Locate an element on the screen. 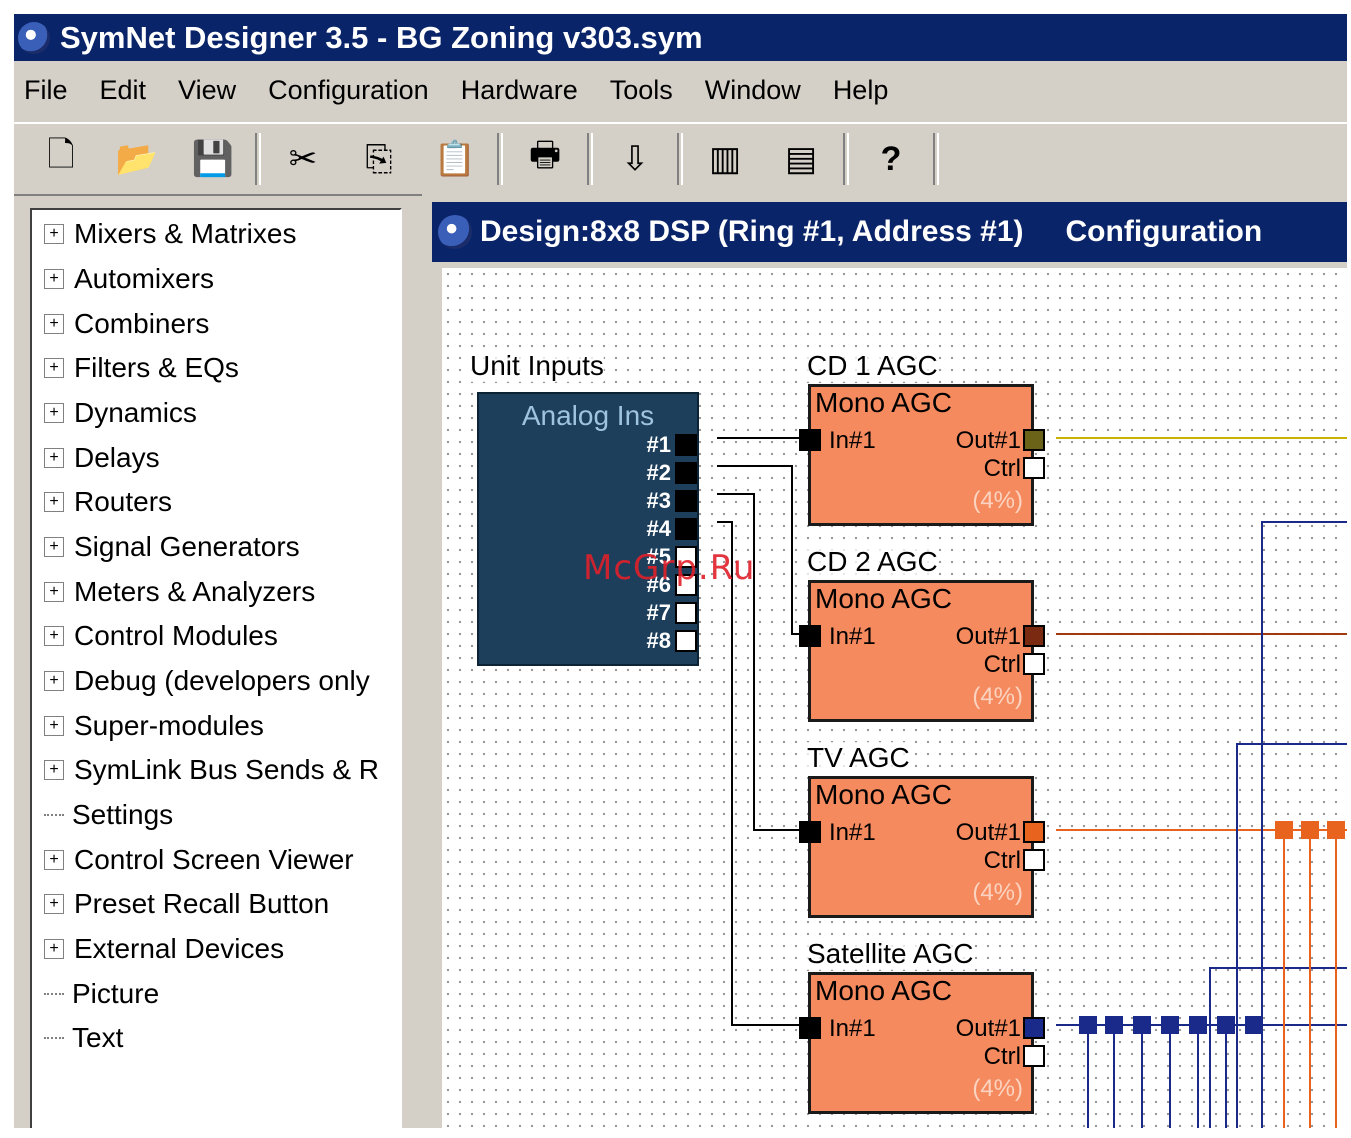  tree-item-routers: + Routers is located at coordinates (108, 502).